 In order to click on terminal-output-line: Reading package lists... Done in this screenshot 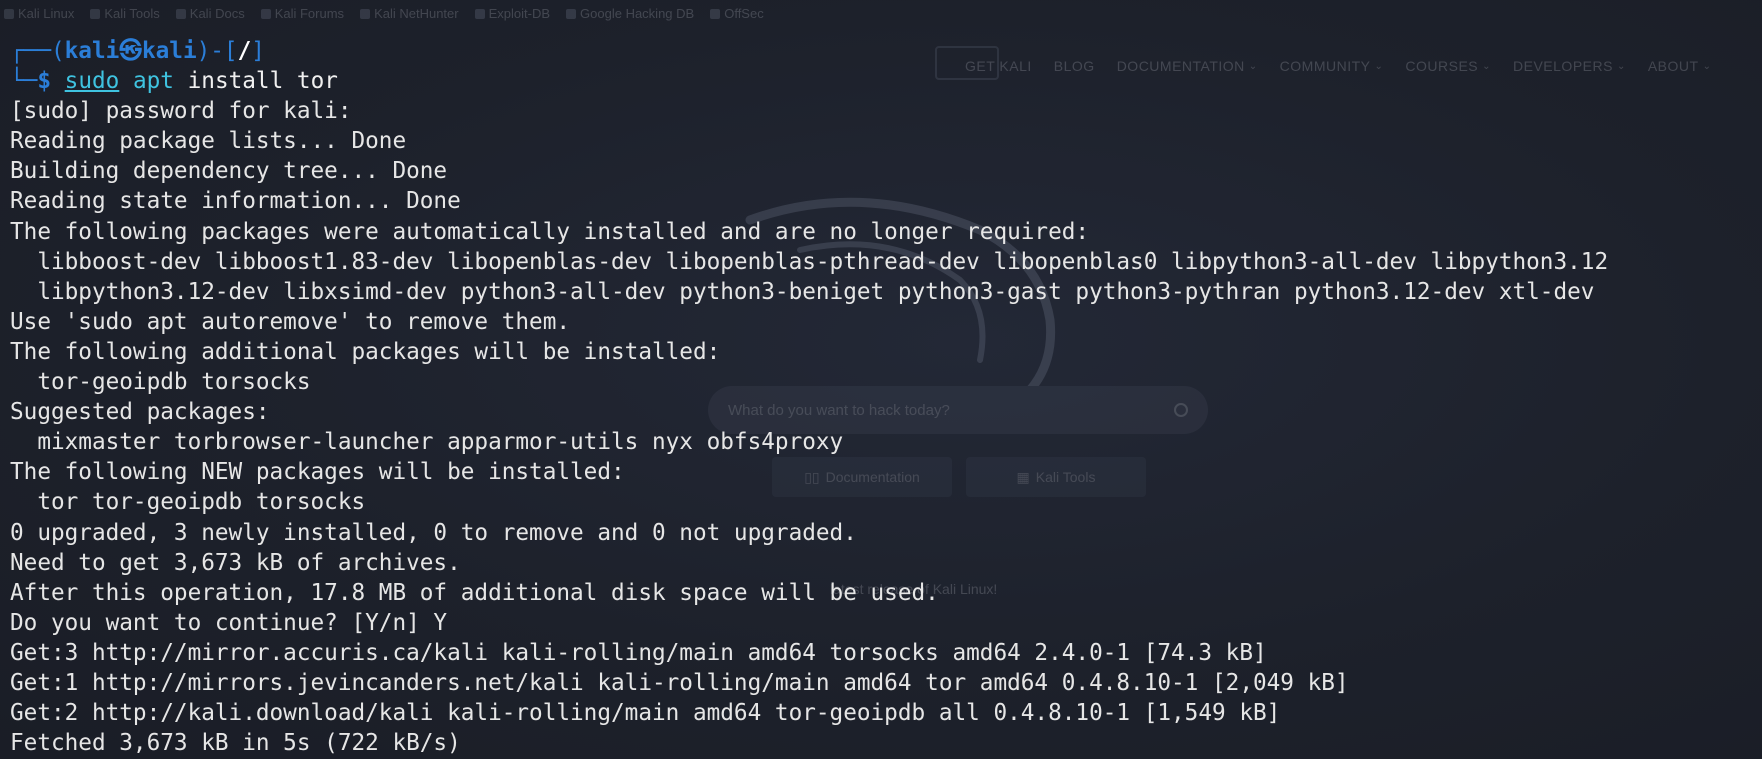, I will do `click(208, 141)`.